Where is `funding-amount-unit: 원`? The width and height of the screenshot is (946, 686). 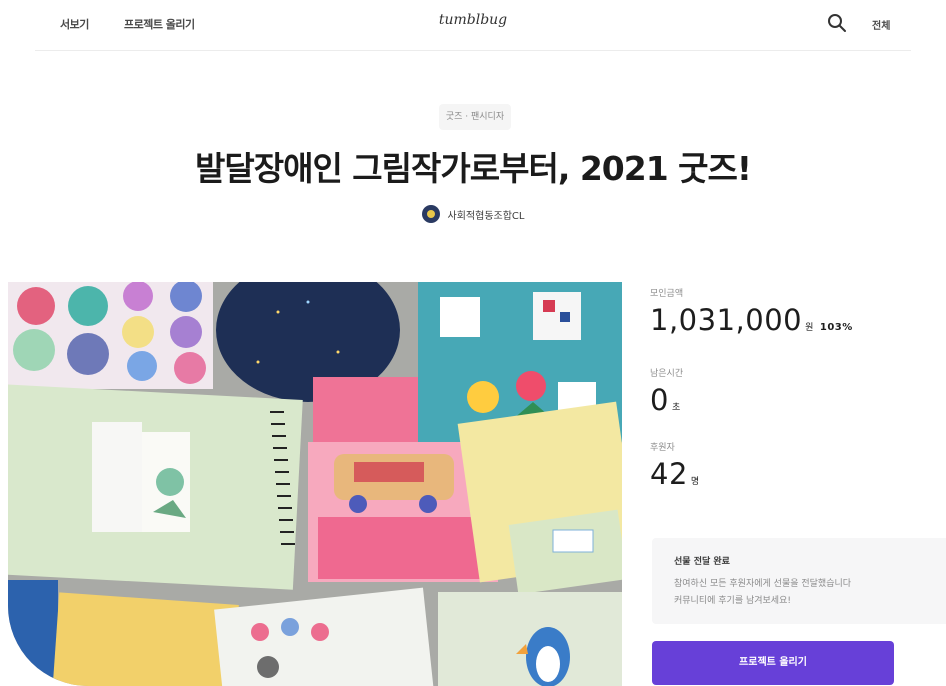
funding-amount-unit: 원 is located at coordinates (809, 328).